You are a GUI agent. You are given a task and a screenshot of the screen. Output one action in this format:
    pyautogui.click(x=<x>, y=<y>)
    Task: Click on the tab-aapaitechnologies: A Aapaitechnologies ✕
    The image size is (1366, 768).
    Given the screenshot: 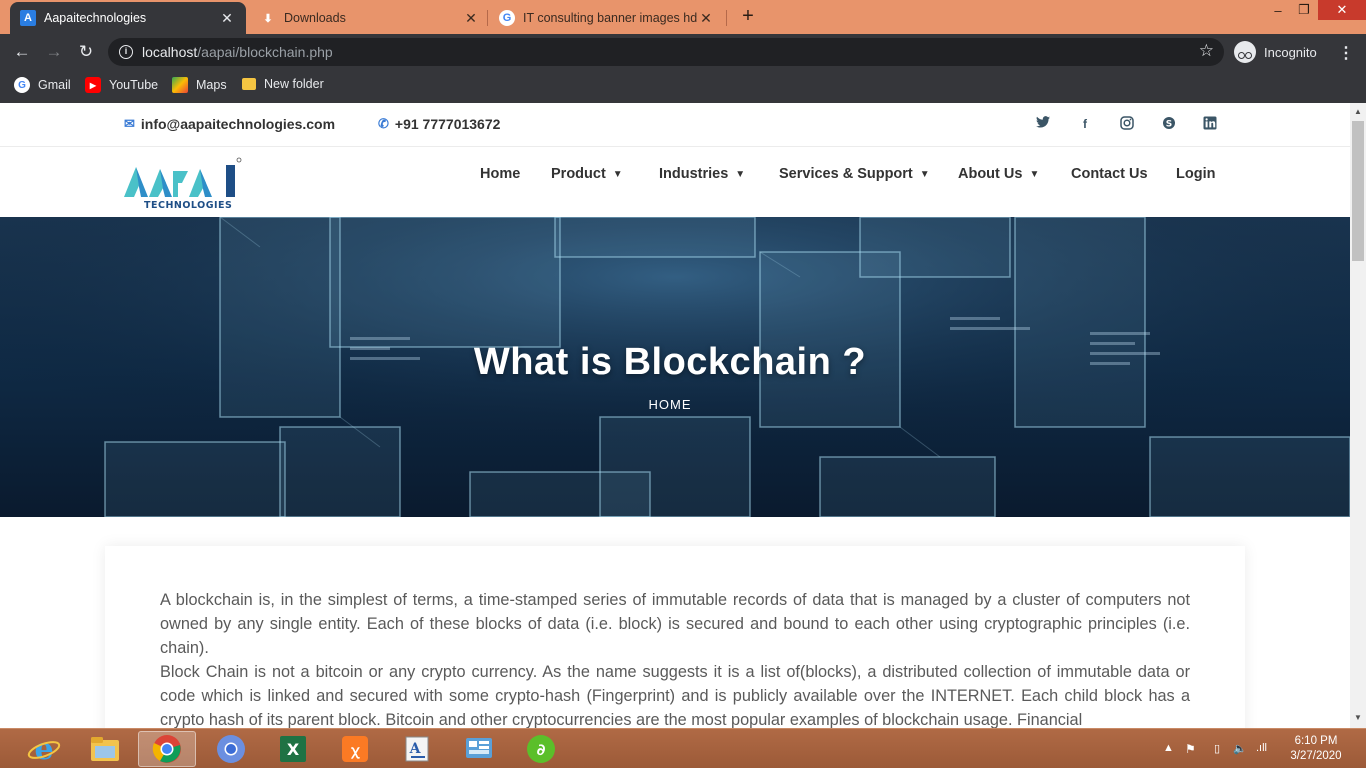 What is the action you would take?
    pyautogui.click(x=128, y=18)
    